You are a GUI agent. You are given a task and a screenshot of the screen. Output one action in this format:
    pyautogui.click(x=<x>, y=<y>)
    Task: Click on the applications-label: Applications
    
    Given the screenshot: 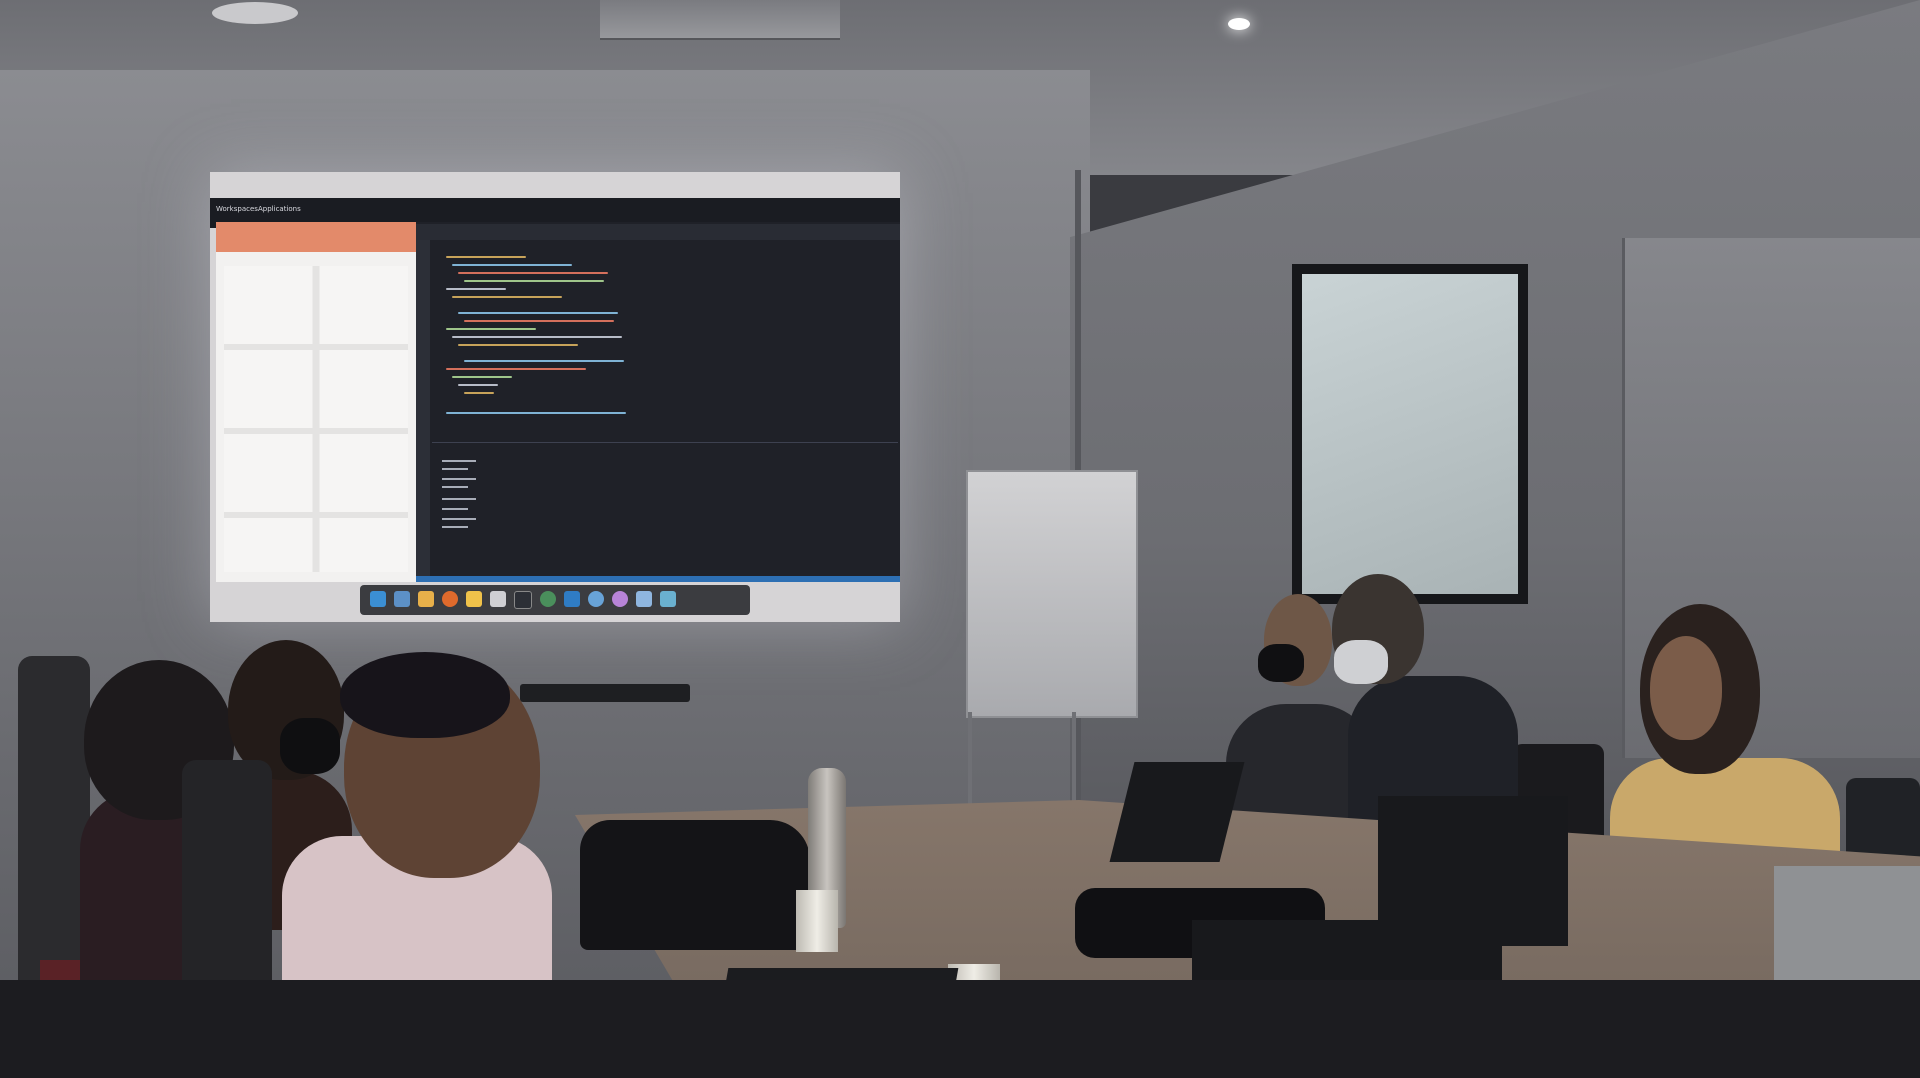 What is the action you would take?
    pyautogui.click(x=279, y=209)
    